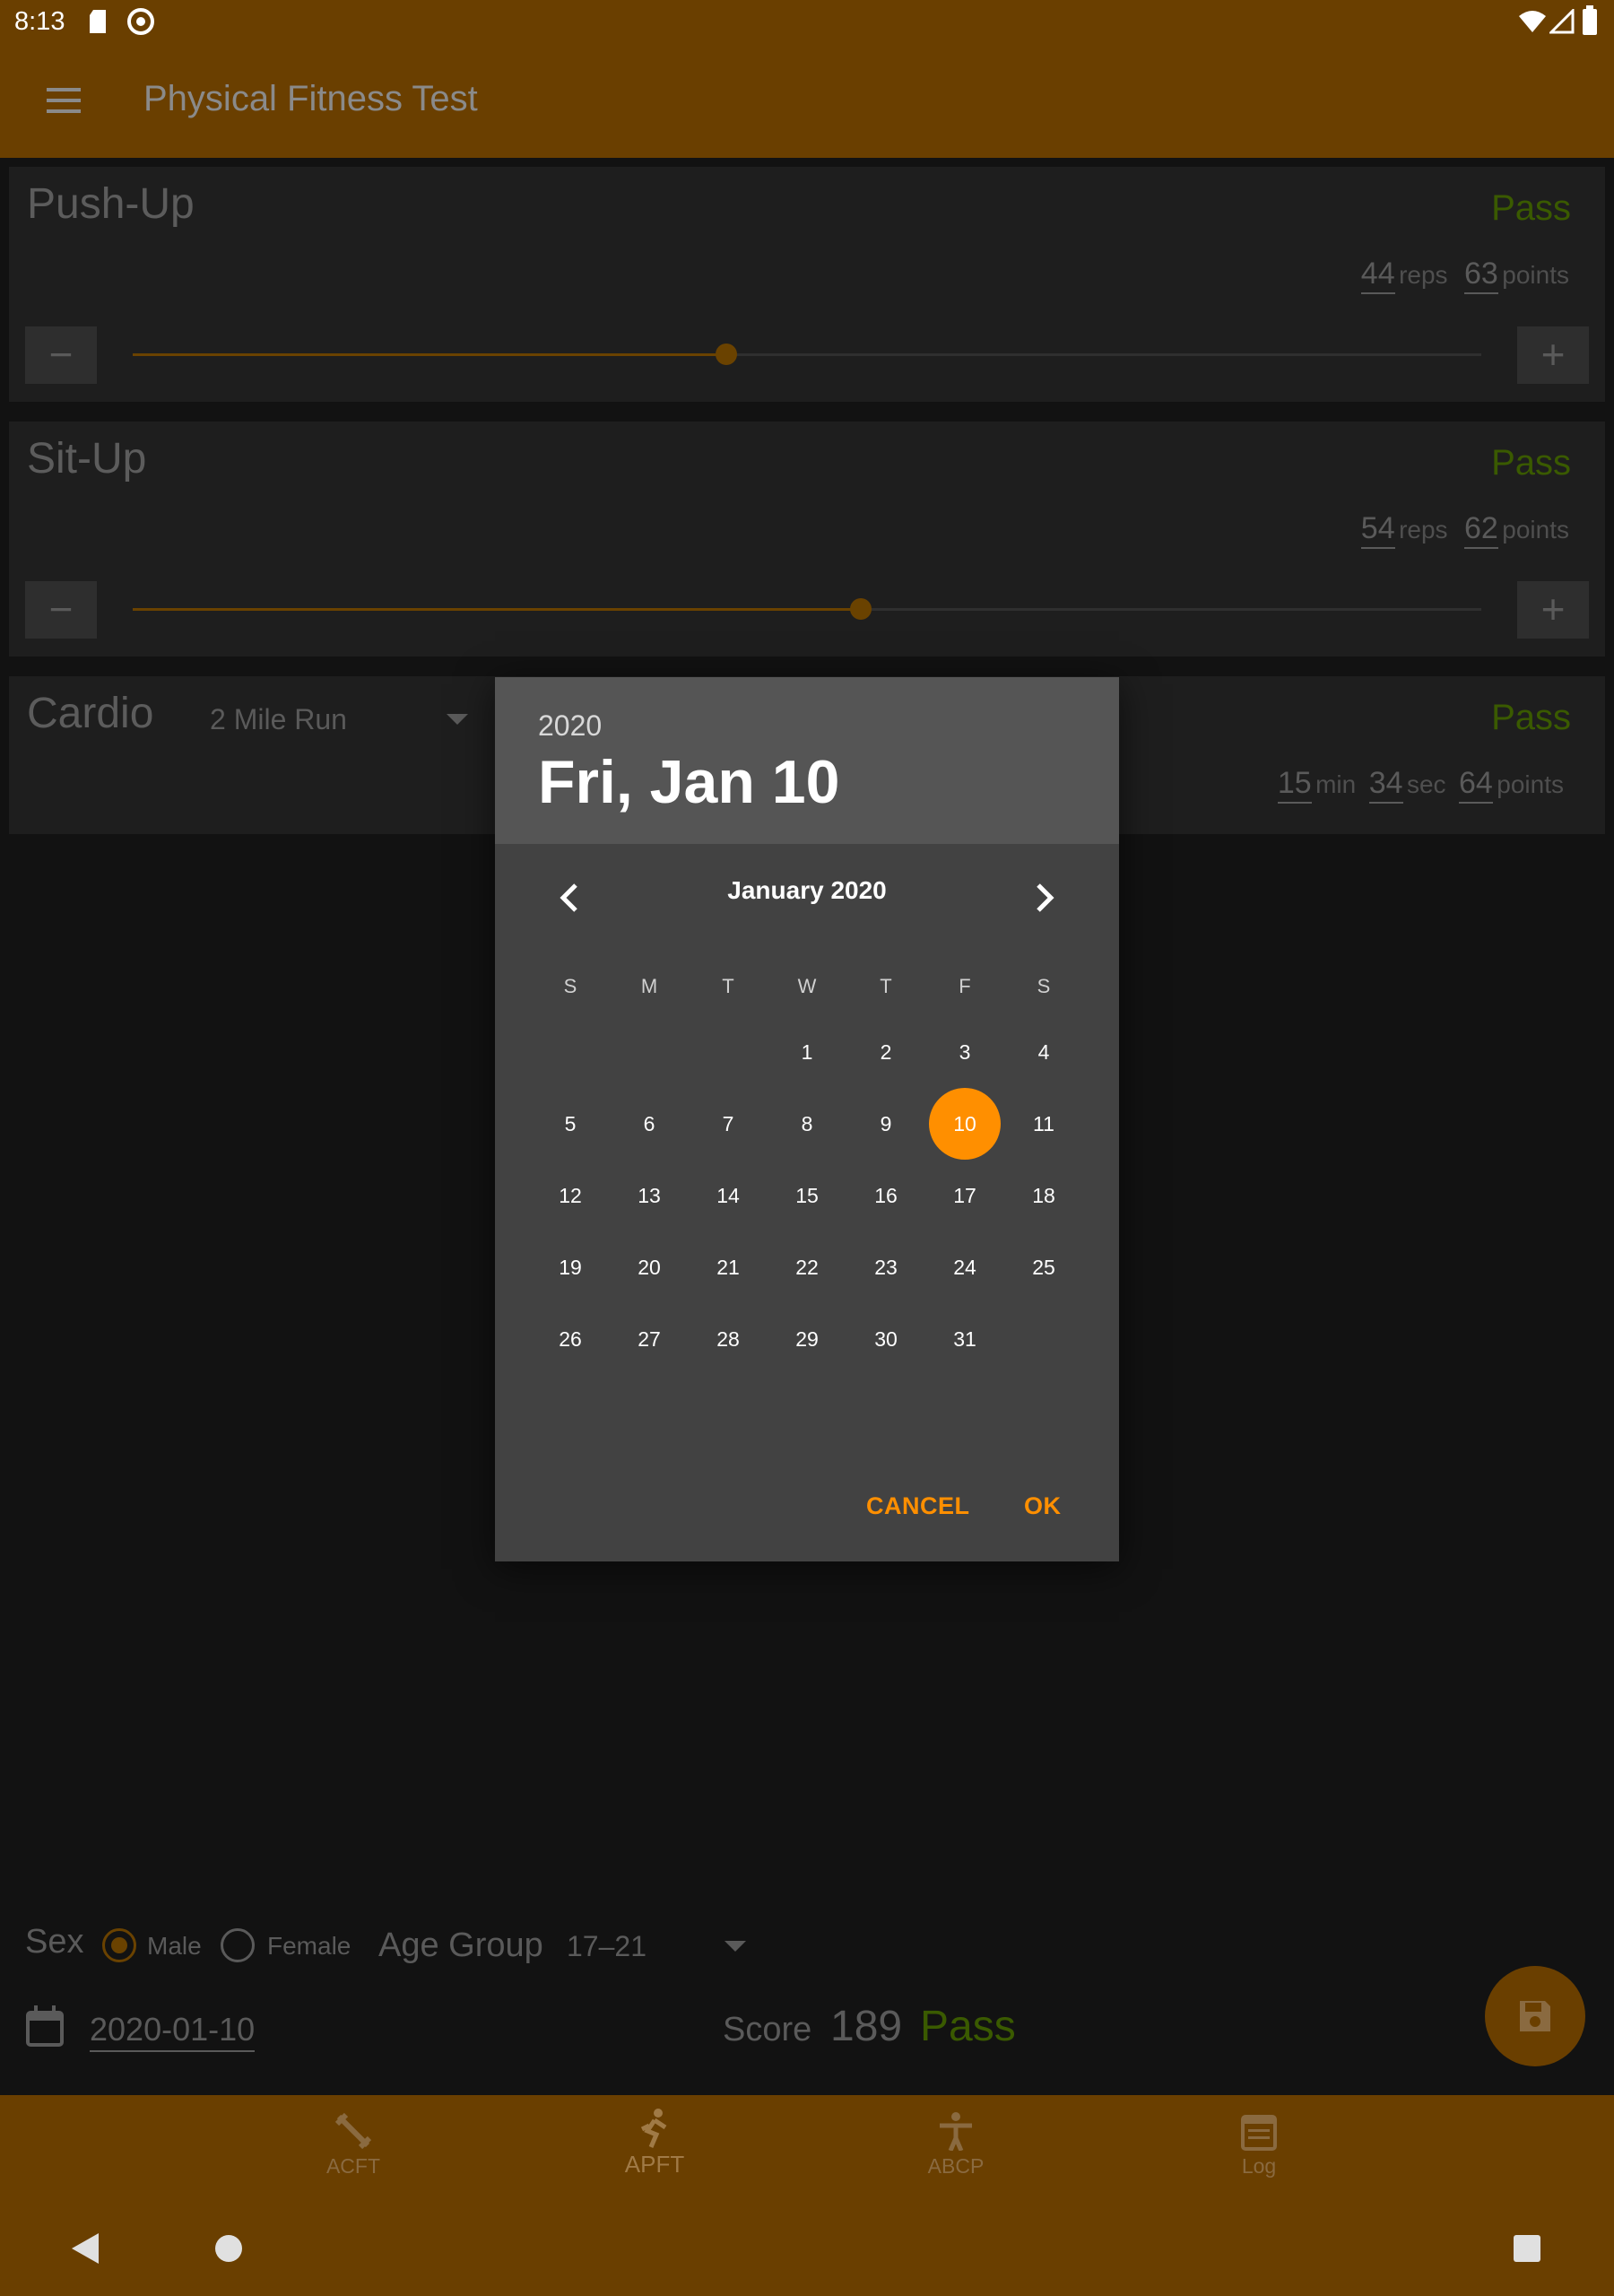 This screenshot has height=2296, width=1614. I want to click on calendar-day: 18, so click(1044, 1195).